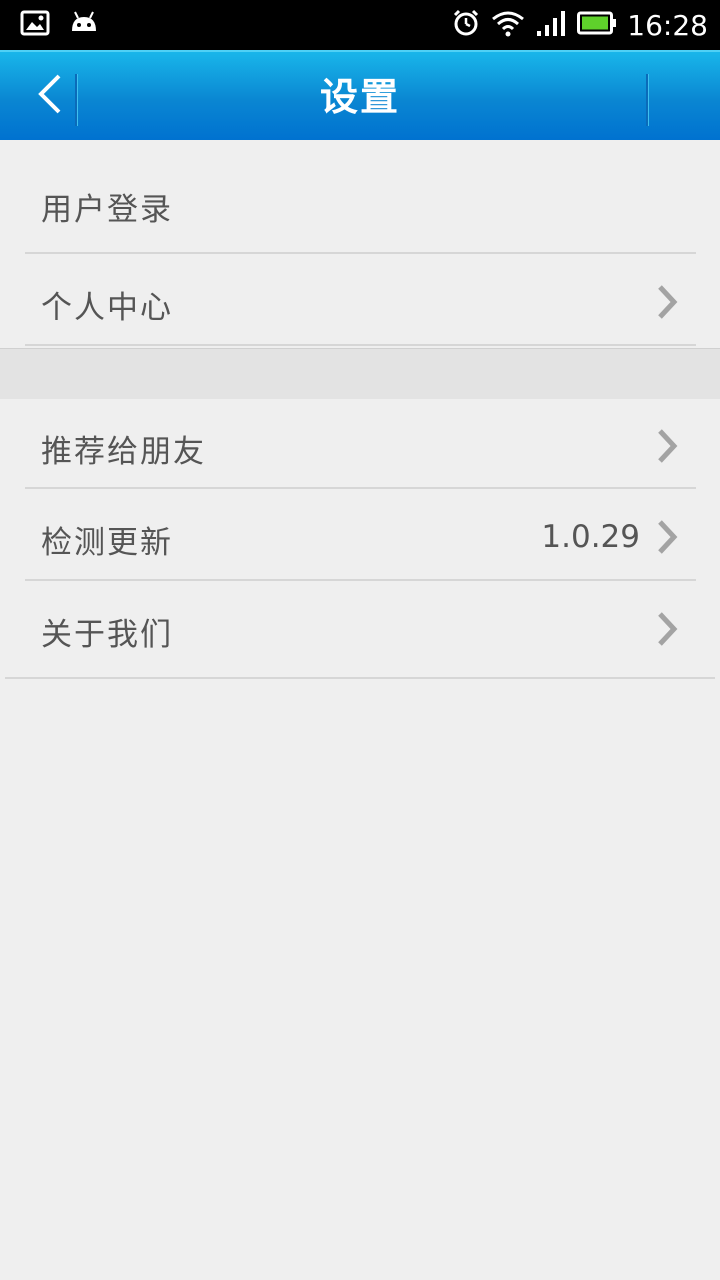 This screenshot has height=1280, width=720. I want to click on menu-item-label: 推荐给朋友, so click(123, 452).